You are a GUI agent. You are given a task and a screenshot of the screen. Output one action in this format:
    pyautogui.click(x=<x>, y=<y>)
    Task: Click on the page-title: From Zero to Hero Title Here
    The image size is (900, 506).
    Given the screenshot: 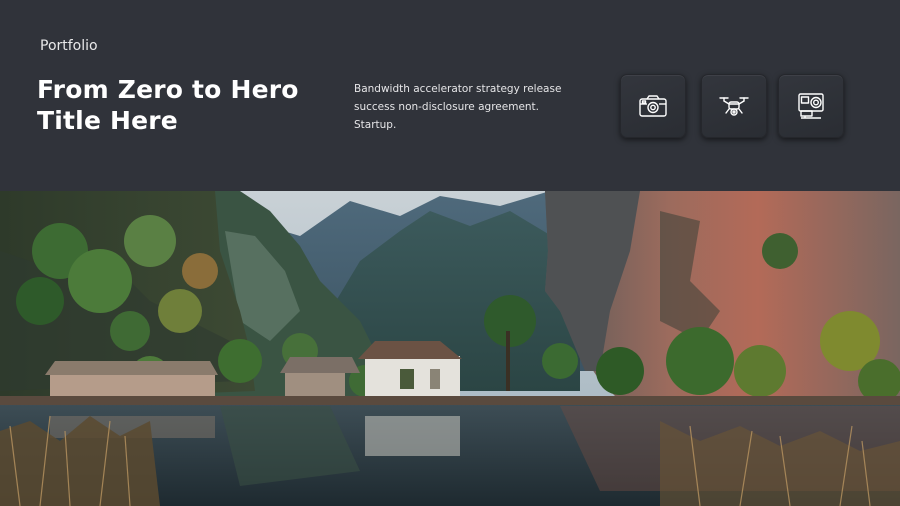 What is the action you would take?
    pyautogui.click(x=182, y=105)
    